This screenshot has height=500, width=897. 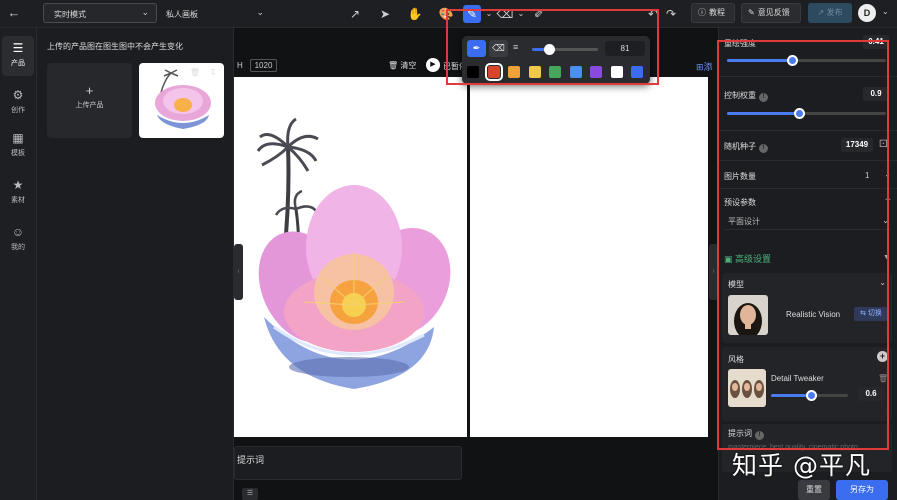 I want to click on tutorial-label: 教程, so click(x=717, y=12).